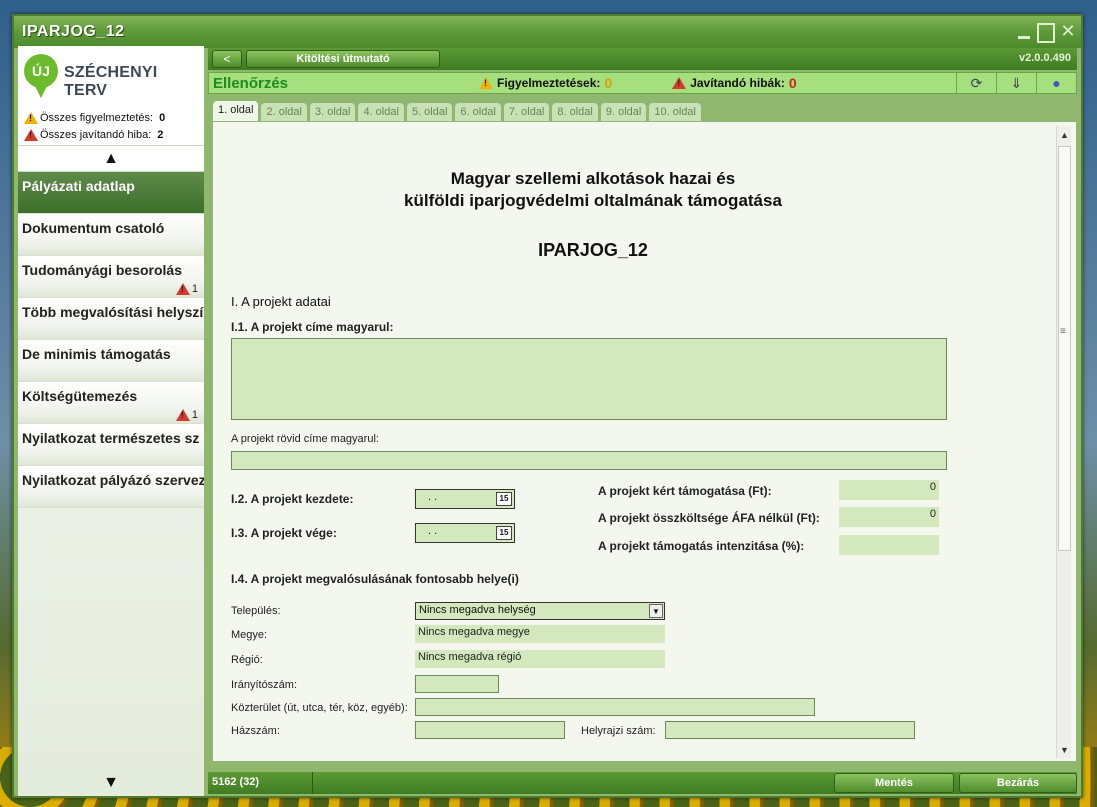 This screenshot has width=1097, height=807. I want to click on help-icon: ●, so click(1056, 83).